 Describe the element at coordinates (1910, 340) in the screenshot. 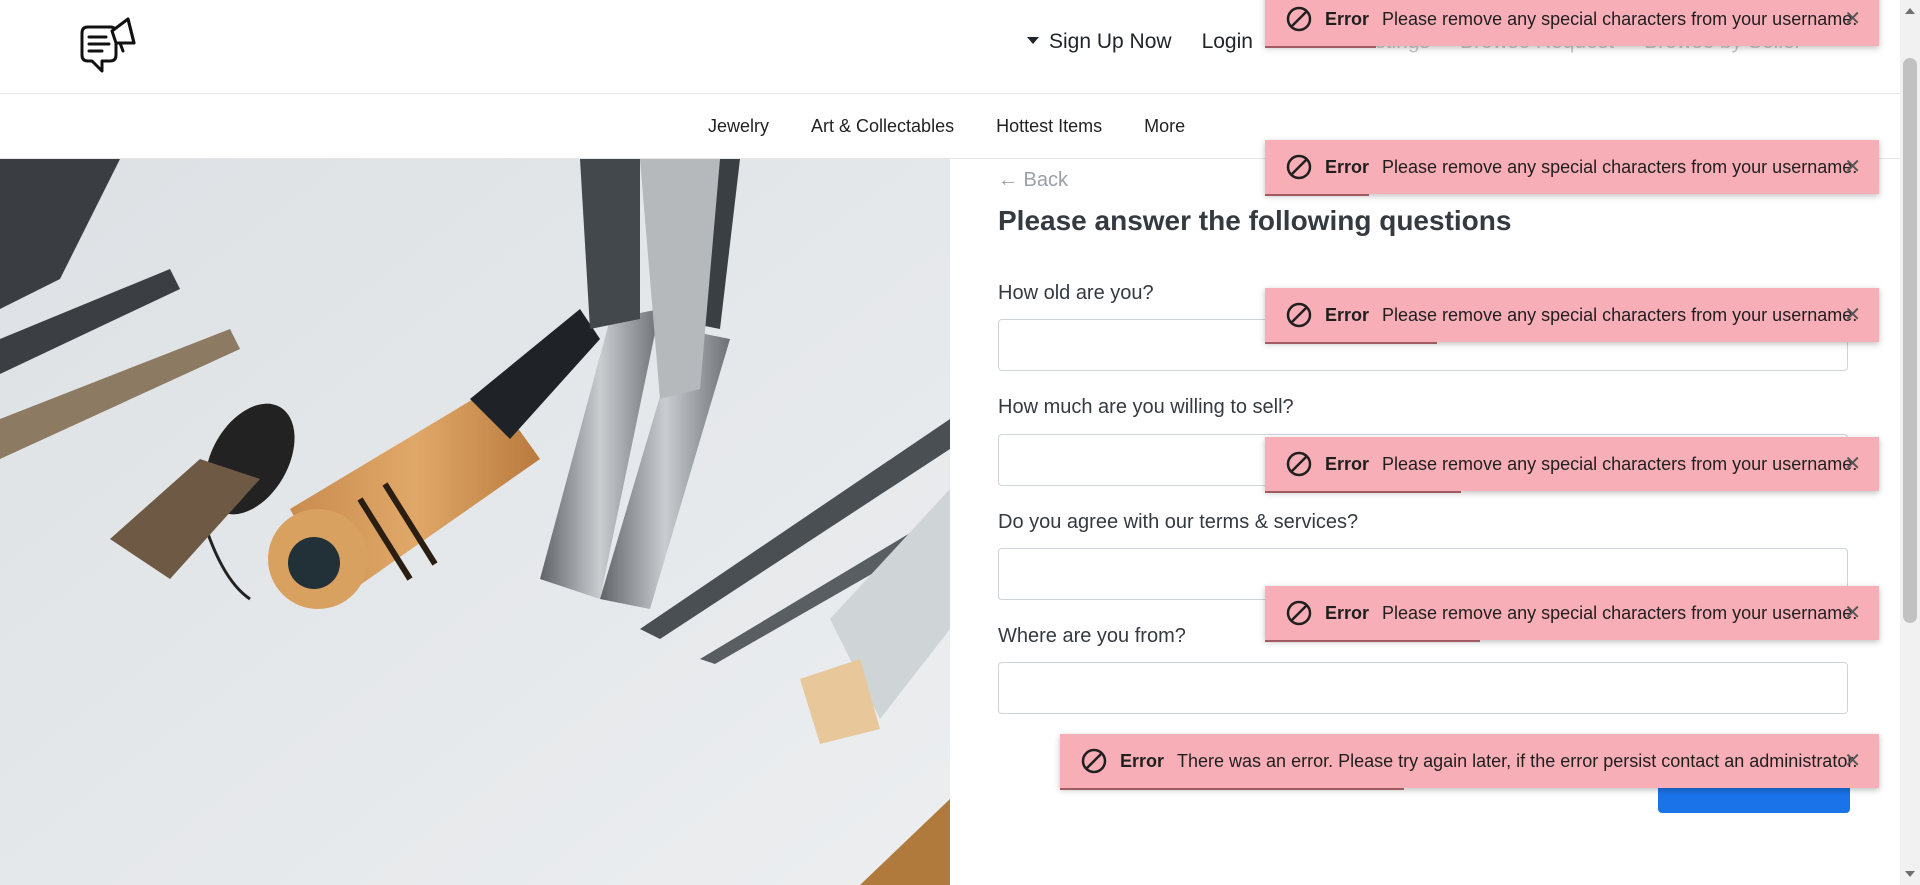

I see `scrollbar-thumb` at that location.